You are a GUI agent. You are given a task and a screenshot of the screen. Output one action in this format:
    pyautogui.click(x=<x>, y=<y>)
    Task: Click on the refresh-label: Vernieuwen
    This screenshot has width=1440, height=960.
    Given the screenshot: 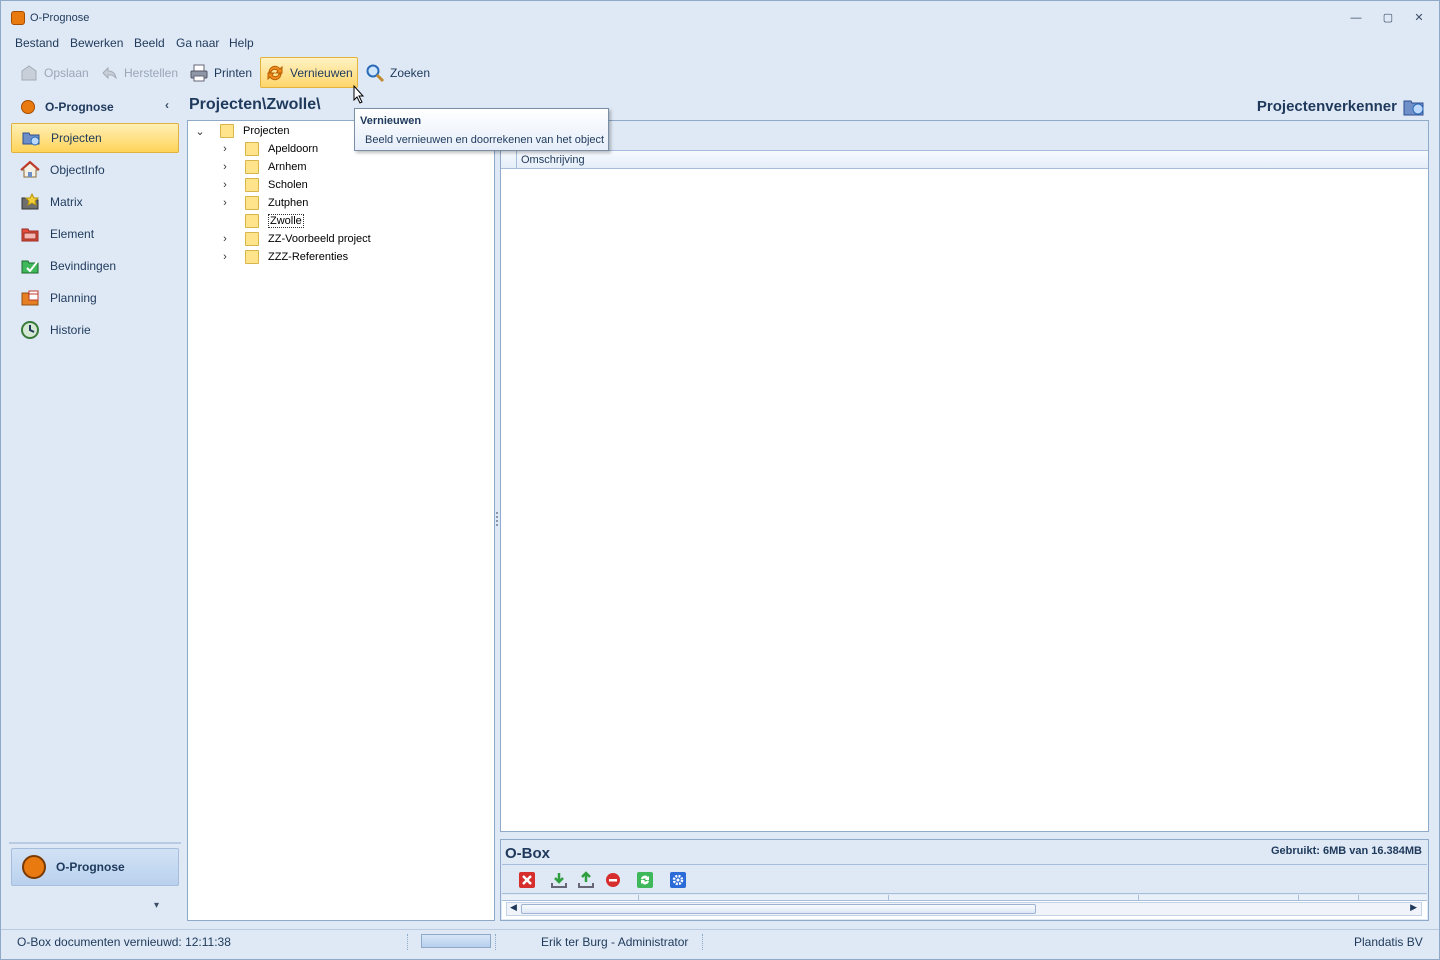 What is the action you would take?
    pyautogui.click(x=321, y=72)
    